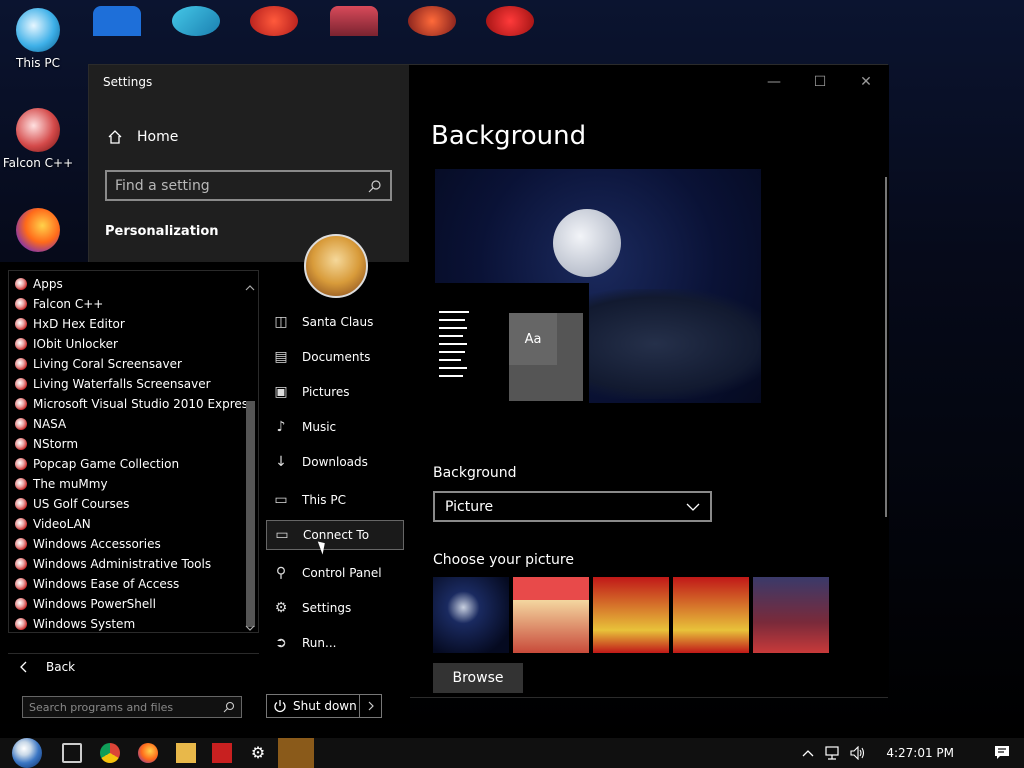 The image size is (1024, 768). What do you see at coordinates (250, 514) in the screenshot?
I see `scrollbar-thumb` at bounding box center [250, 514].